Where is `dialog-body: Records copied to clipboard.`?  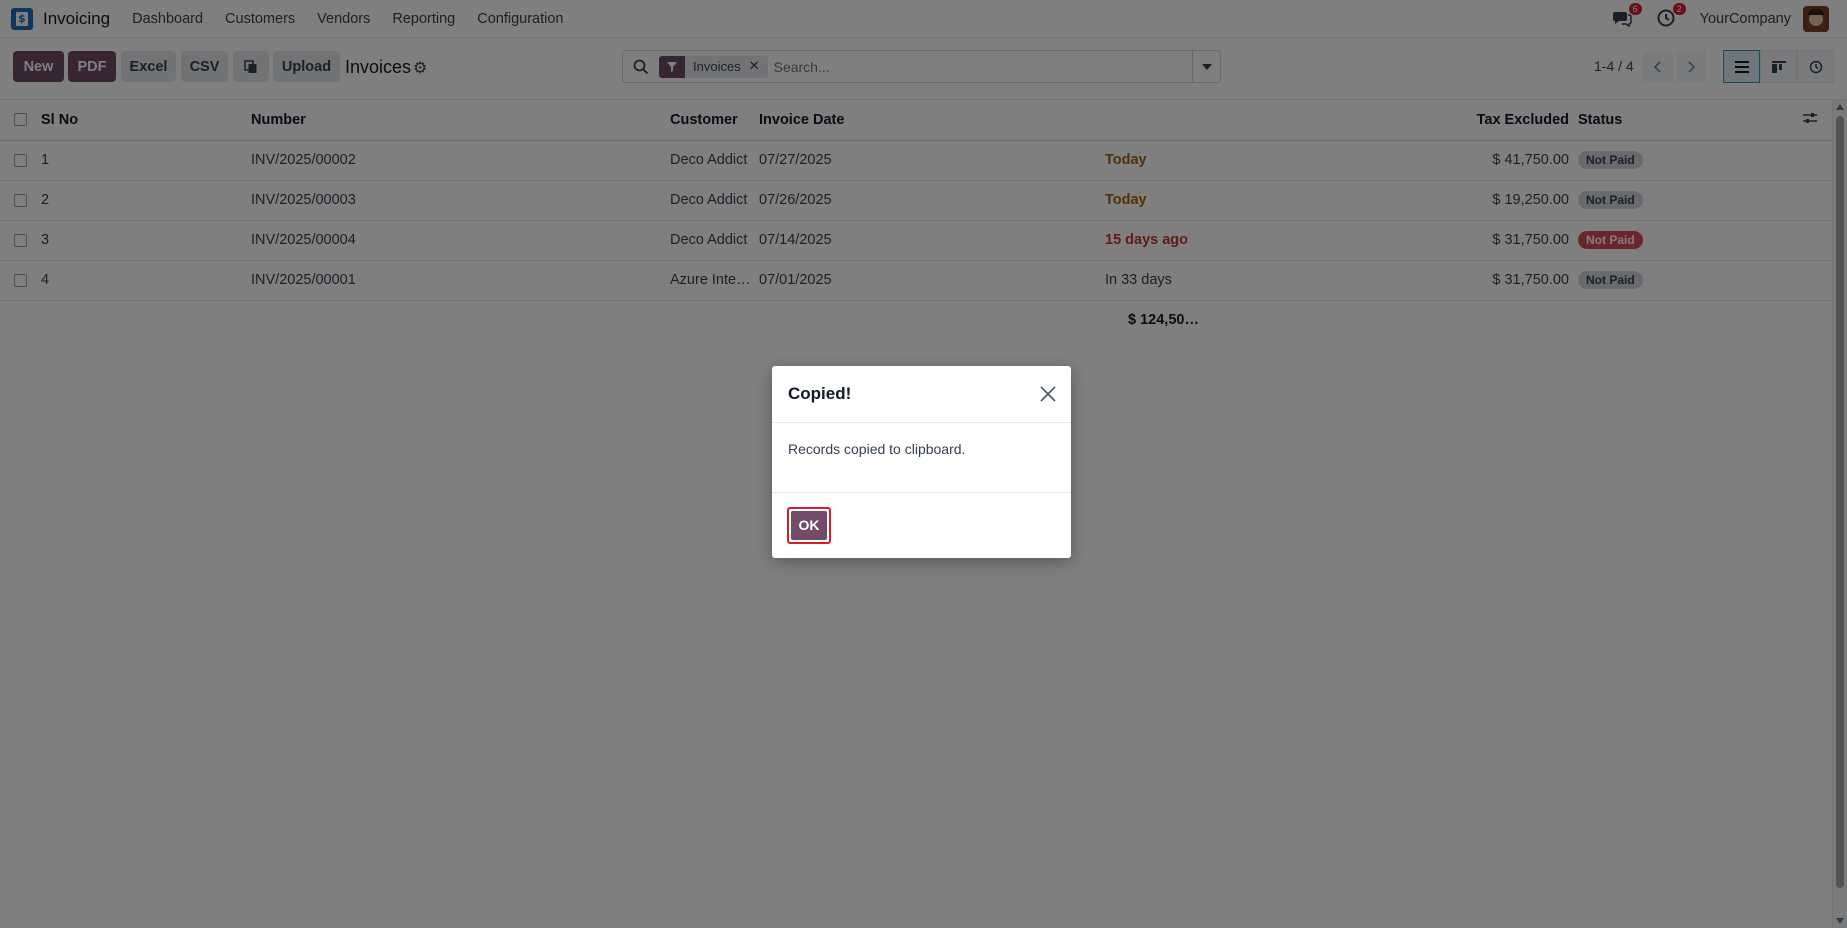 dialog-body: Records copied to clipboard. is located at coordinates (921, 458).